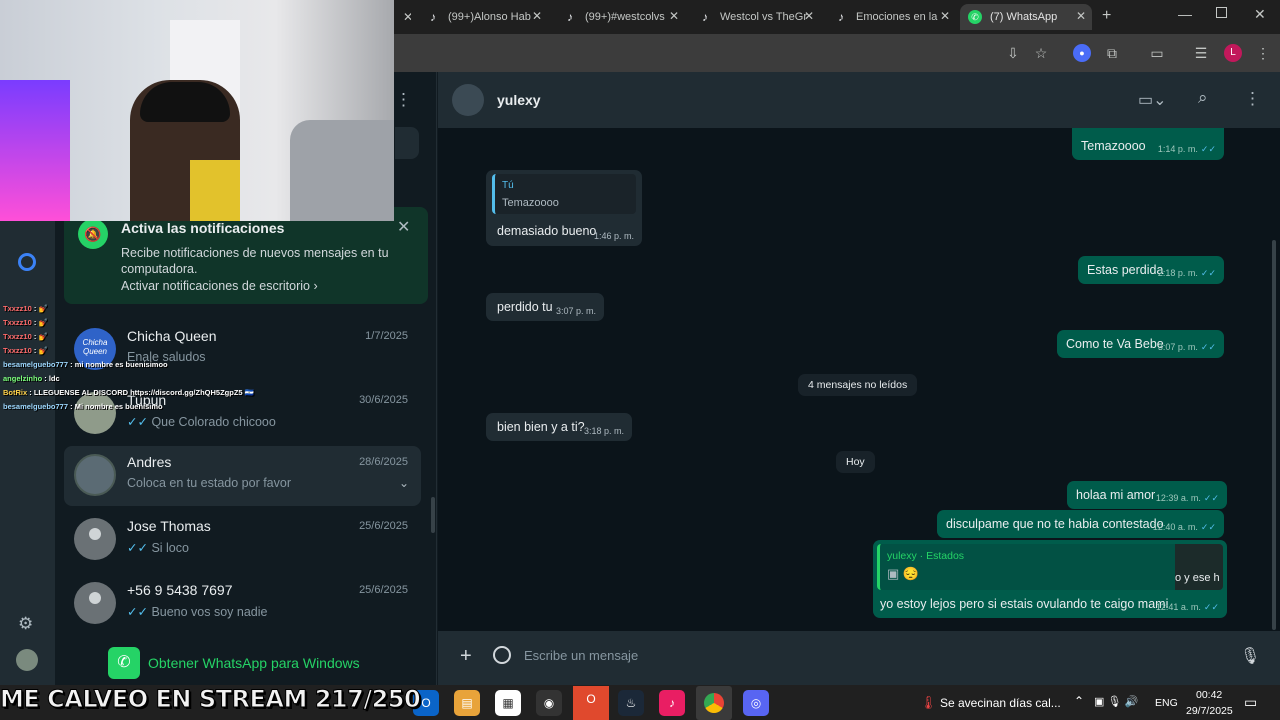 This screenshot has width=1280, height=720. Describe the element at coordinates (27, 660) in the screenshot. I see `profile-avatar` at that location.